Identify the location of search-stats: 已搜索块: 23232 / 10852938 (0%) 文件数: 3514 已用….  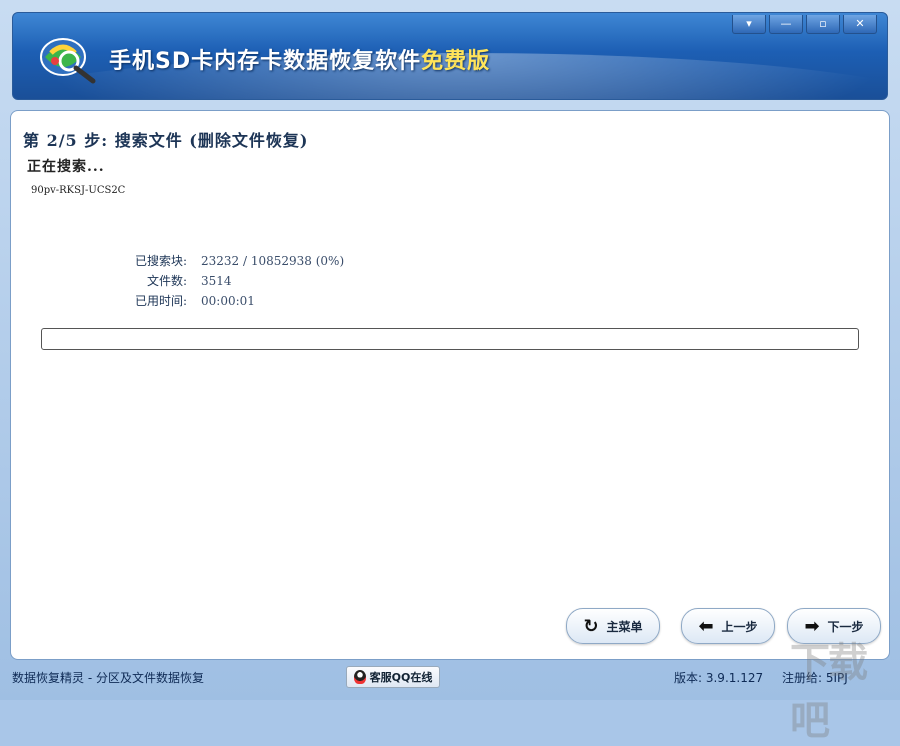
(222, 281).